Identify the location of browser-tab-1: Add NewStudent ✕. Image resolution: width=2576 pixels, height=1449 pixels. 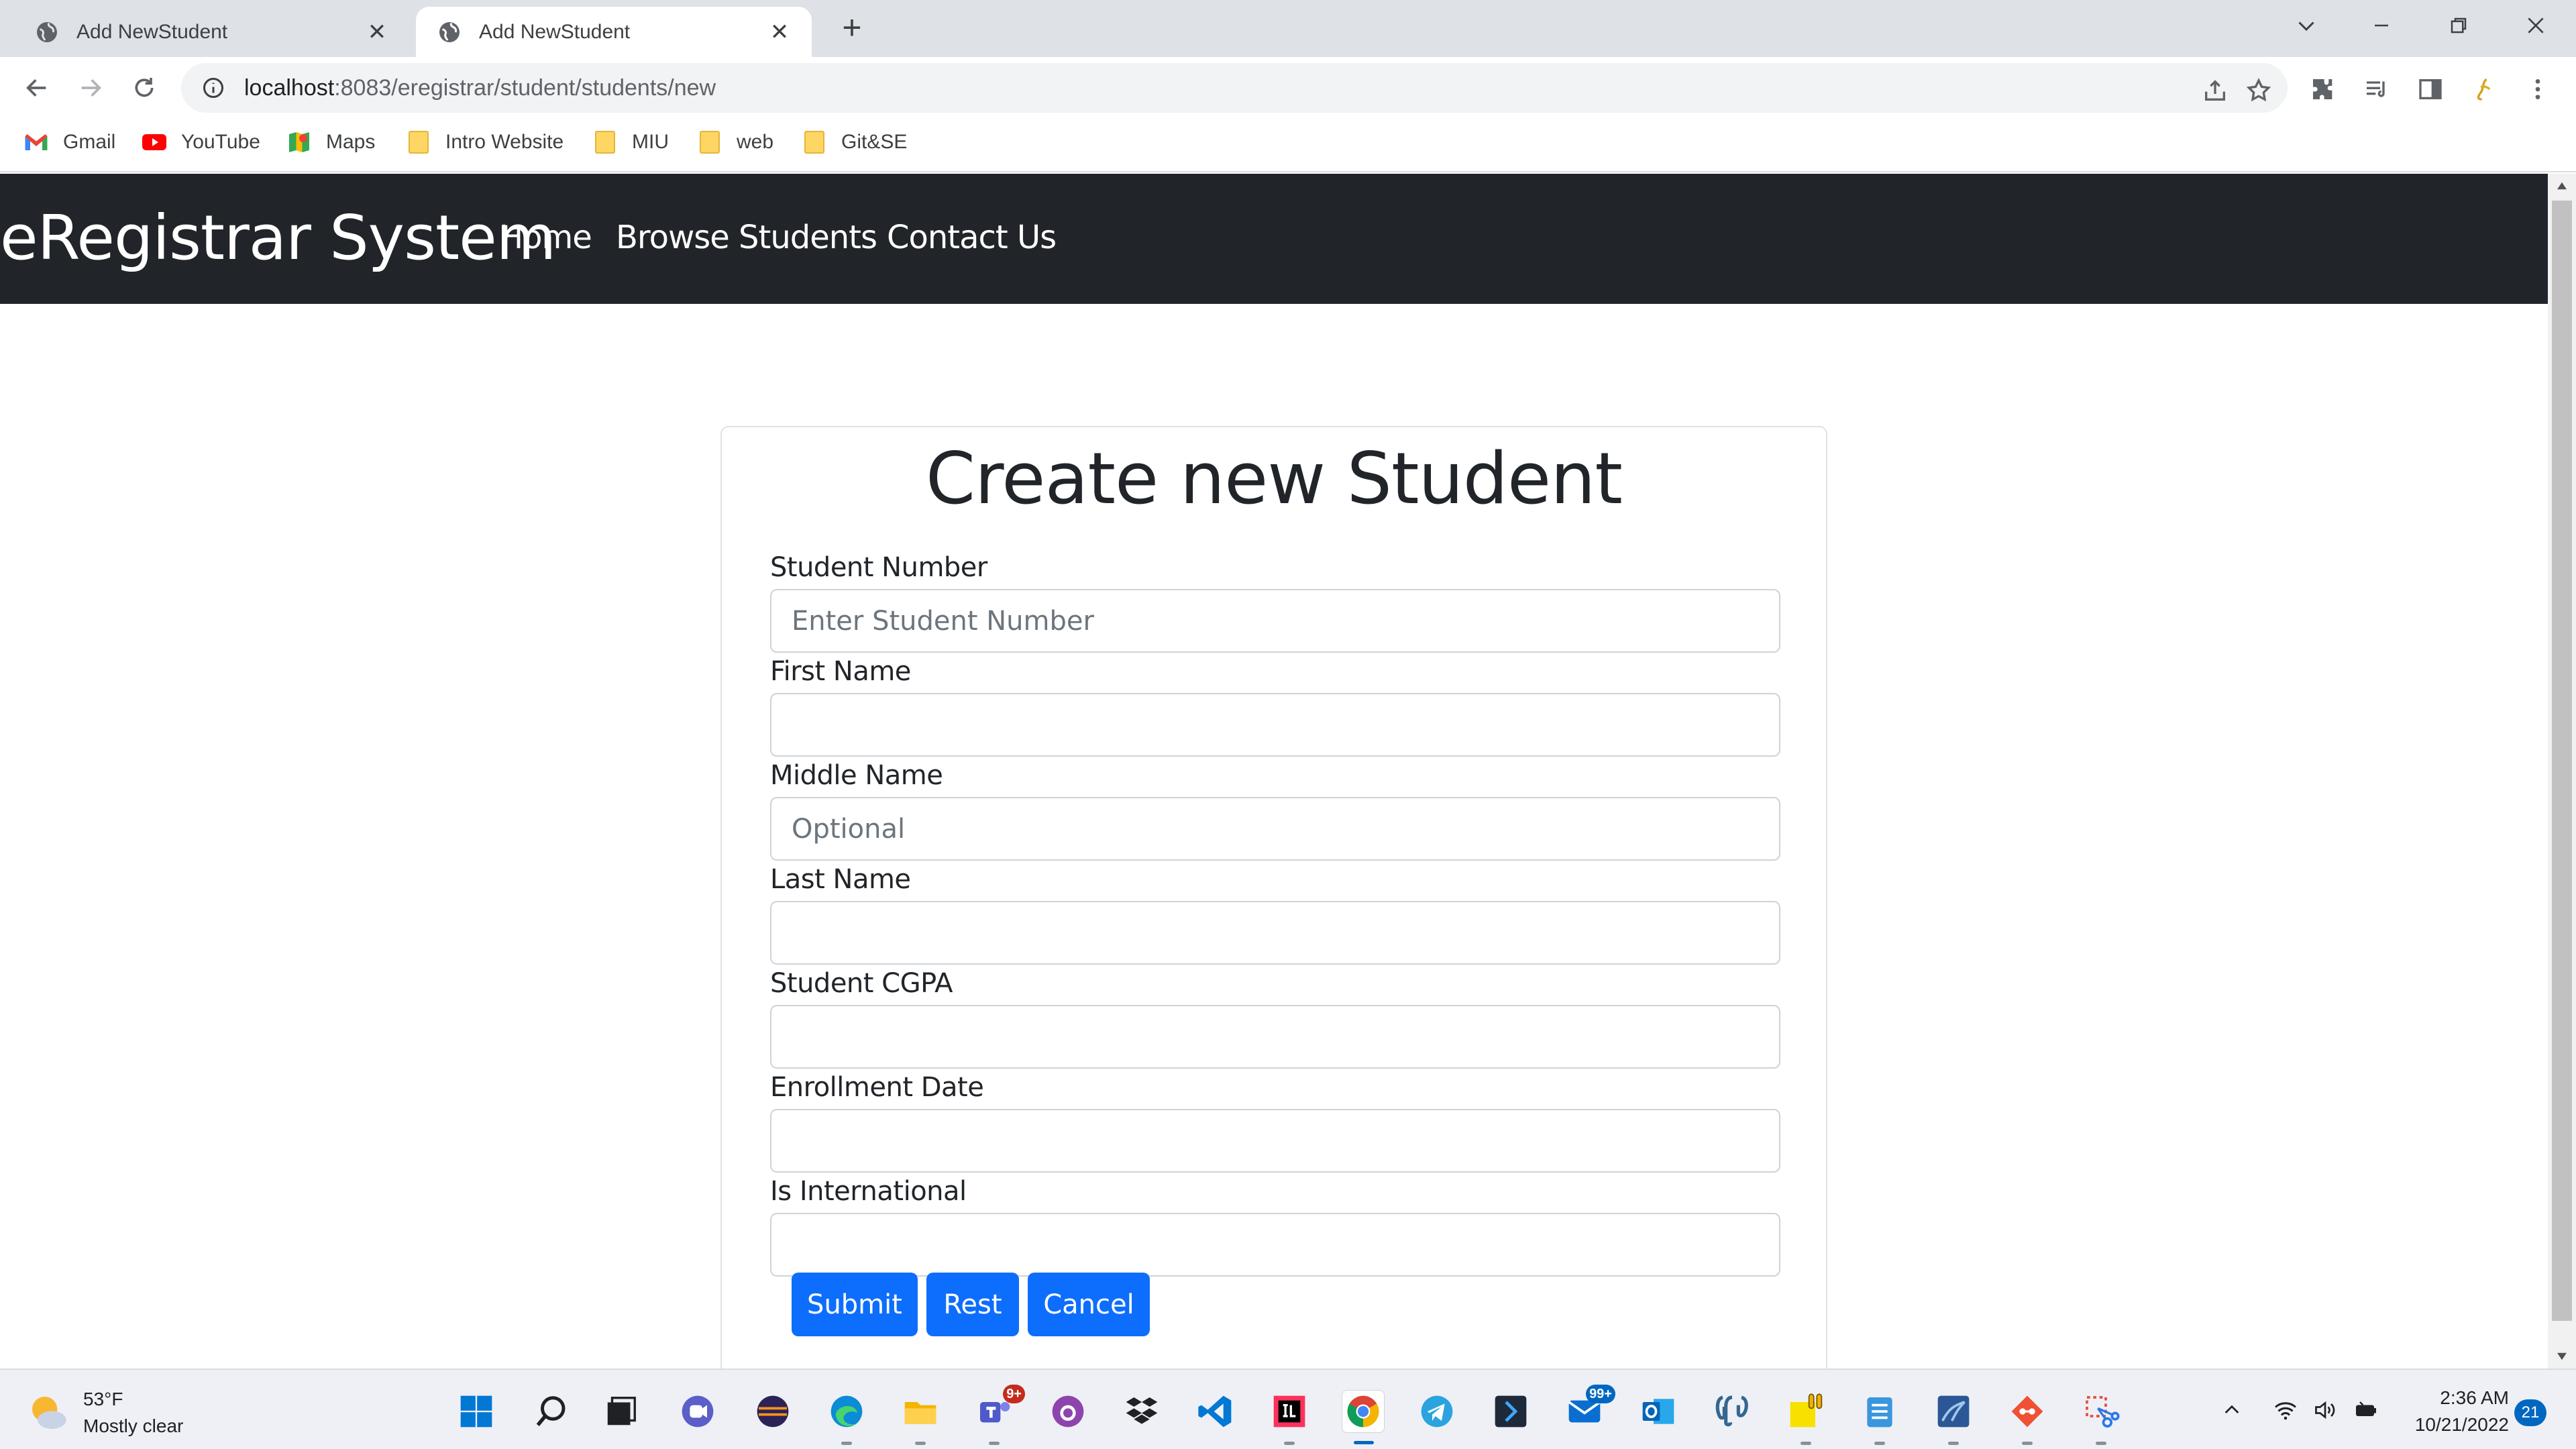
(211, 32).